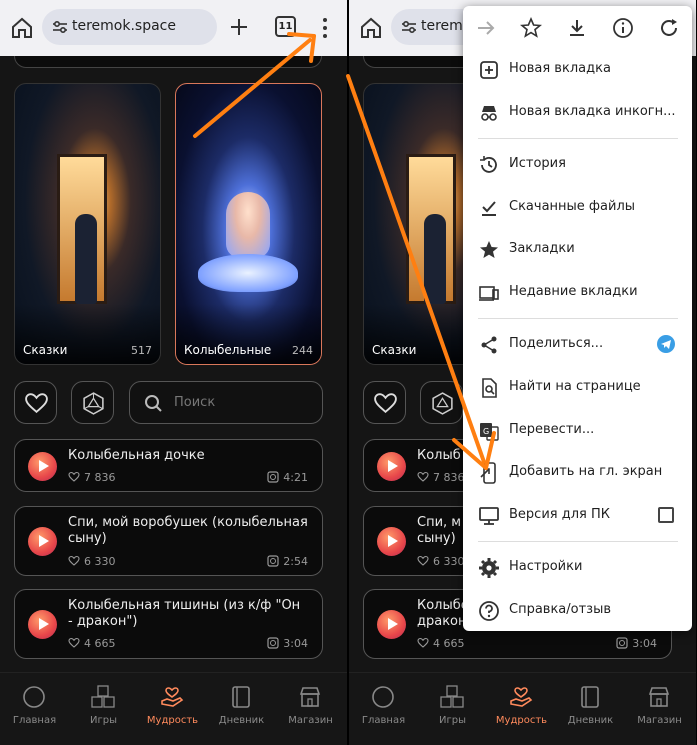  Describe the element at coordinates (489, 293) in the screenshot. I see `recent-tabs-icon` at that location.